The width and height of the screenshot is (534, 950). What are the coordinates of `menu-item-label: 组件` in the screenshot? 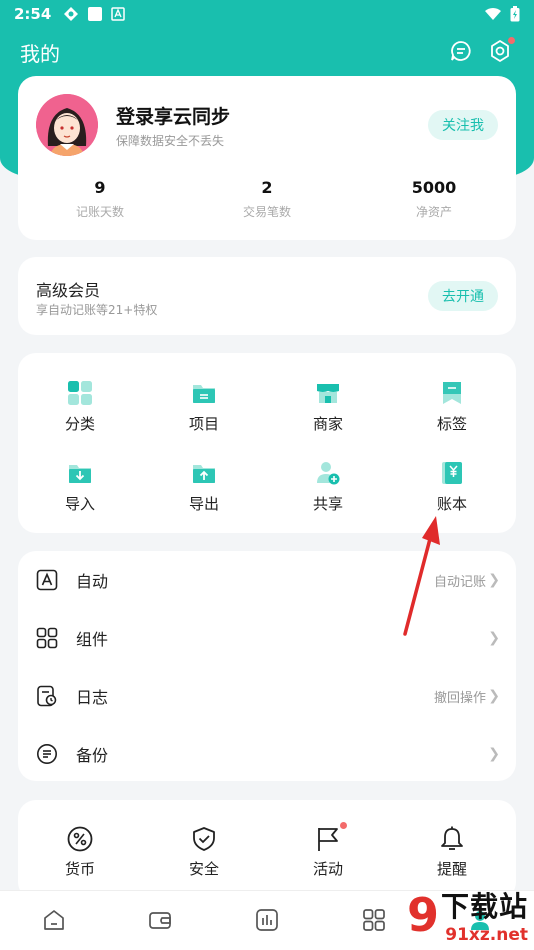 It's located at (92, 639).